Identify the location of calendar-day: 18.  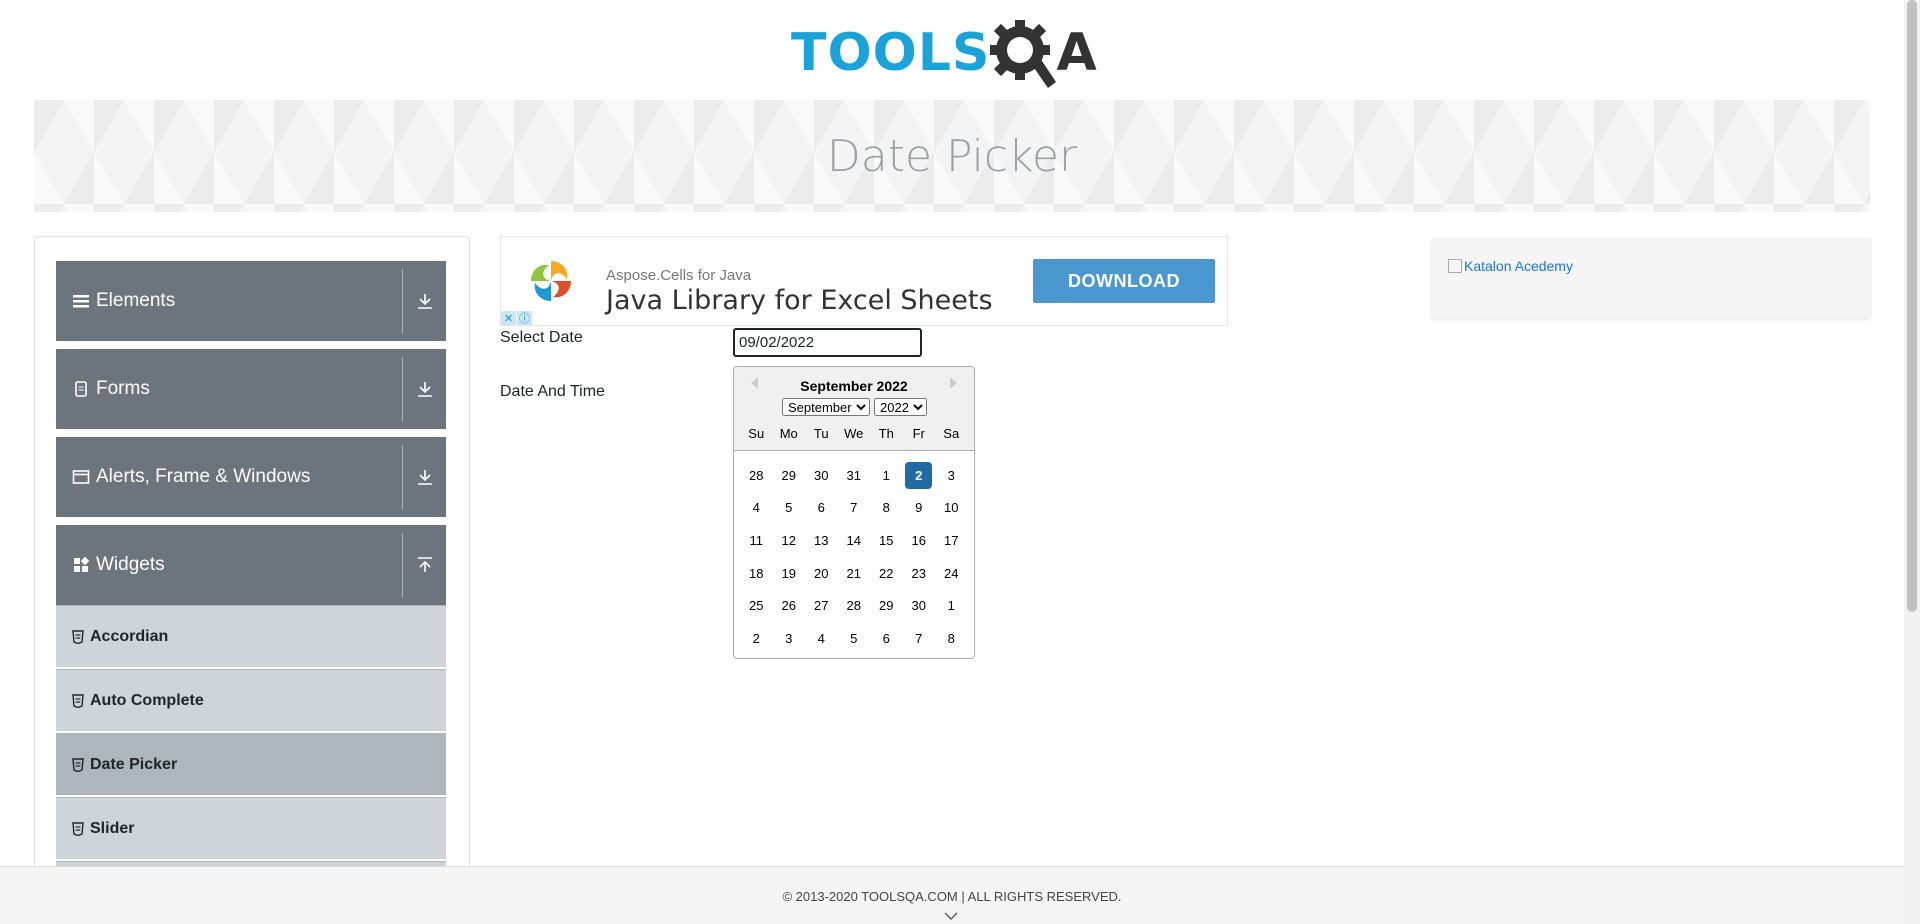
(756, 573).